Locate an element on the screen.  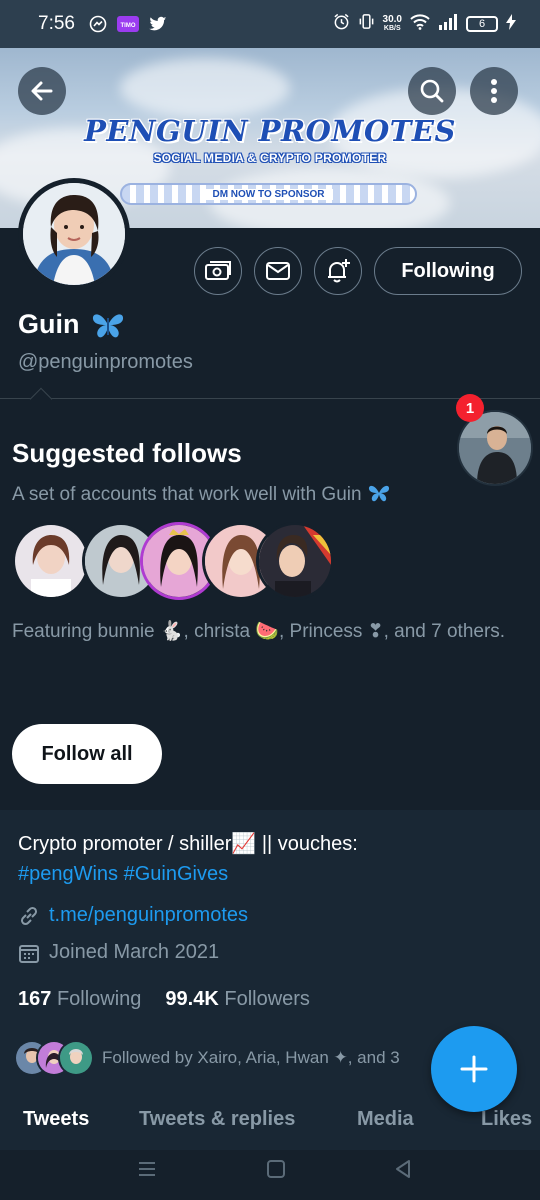
tip-jar-button is located at coordinates (218, 271).